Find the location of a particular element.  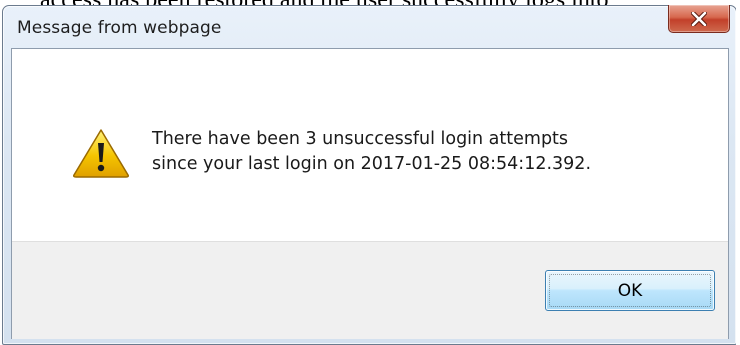

ok-button: OK is located at coordinates (630, 290).